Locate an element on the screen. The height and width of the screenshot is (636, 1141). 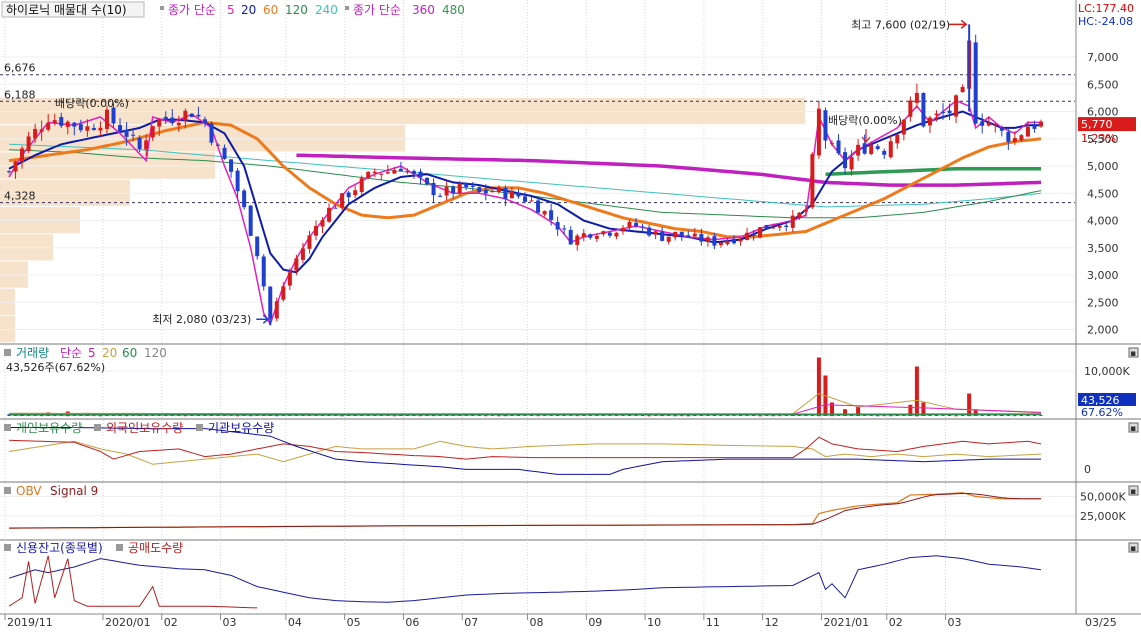
current-change: 1.23% is located at coordinates (1098, 138).